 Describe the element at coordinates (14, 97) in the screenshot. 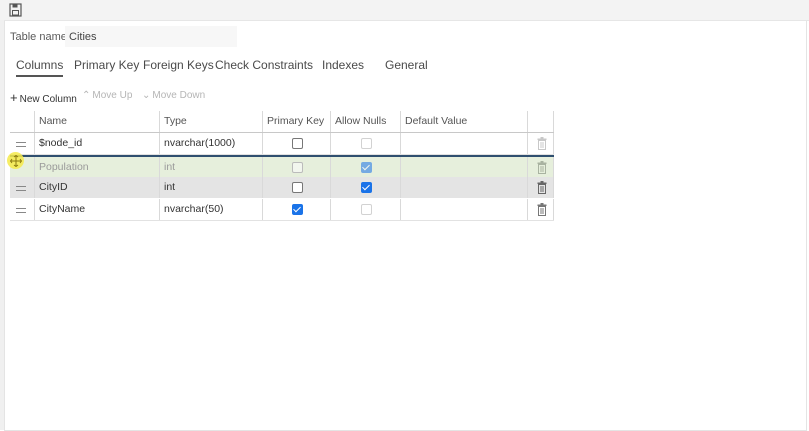

I see `plus-icon: +` at that location.